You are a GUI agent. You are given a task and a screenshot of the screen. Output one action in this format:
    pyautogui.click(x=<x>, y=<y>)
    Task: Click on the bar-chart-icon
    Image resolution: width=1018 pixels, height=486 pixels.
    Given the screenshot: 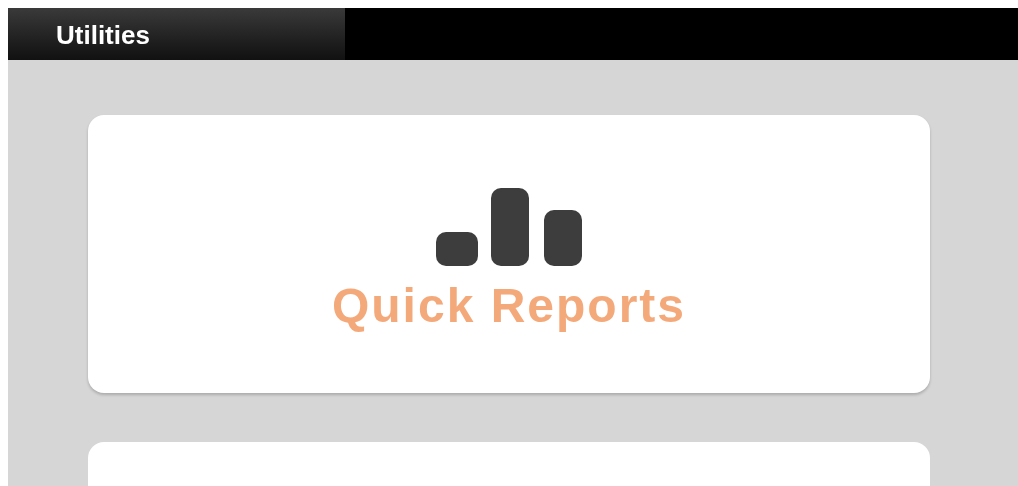 What is the action you would take?
    pyautogui.click(x=509, y=227)
    